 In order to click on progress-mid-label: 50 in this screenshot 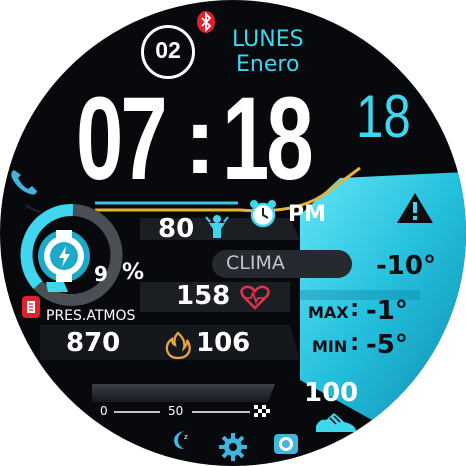, I will do `click(176, 411)`.